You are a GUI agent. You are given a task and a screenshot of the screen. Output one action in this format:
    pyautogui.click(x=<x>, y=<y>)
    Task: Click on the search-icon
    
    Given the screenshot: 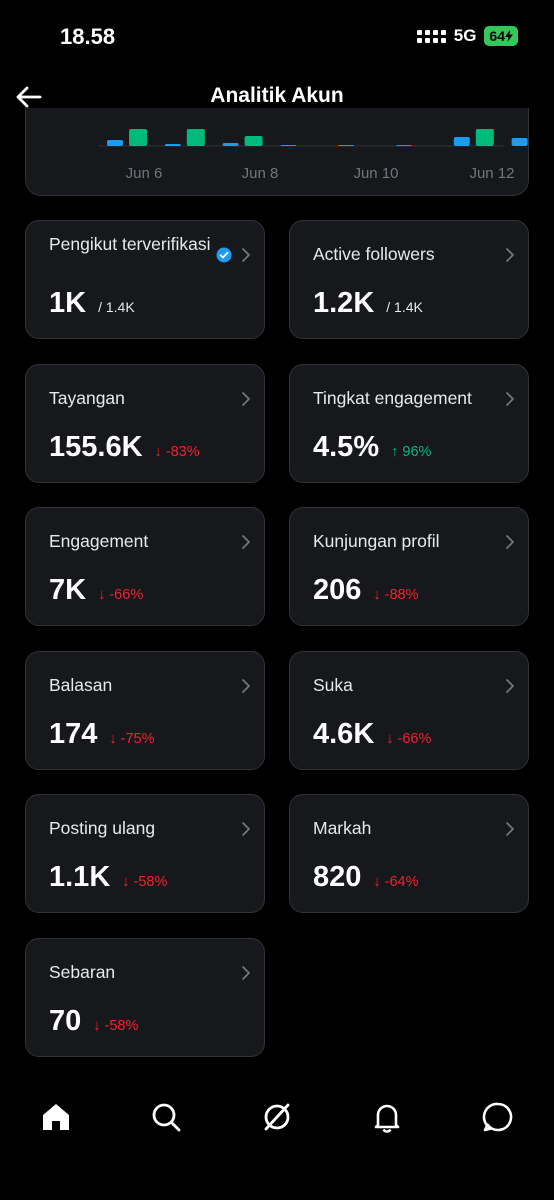 What is the action you would take?
    pyautogui.click(x=166, y=1117)
    